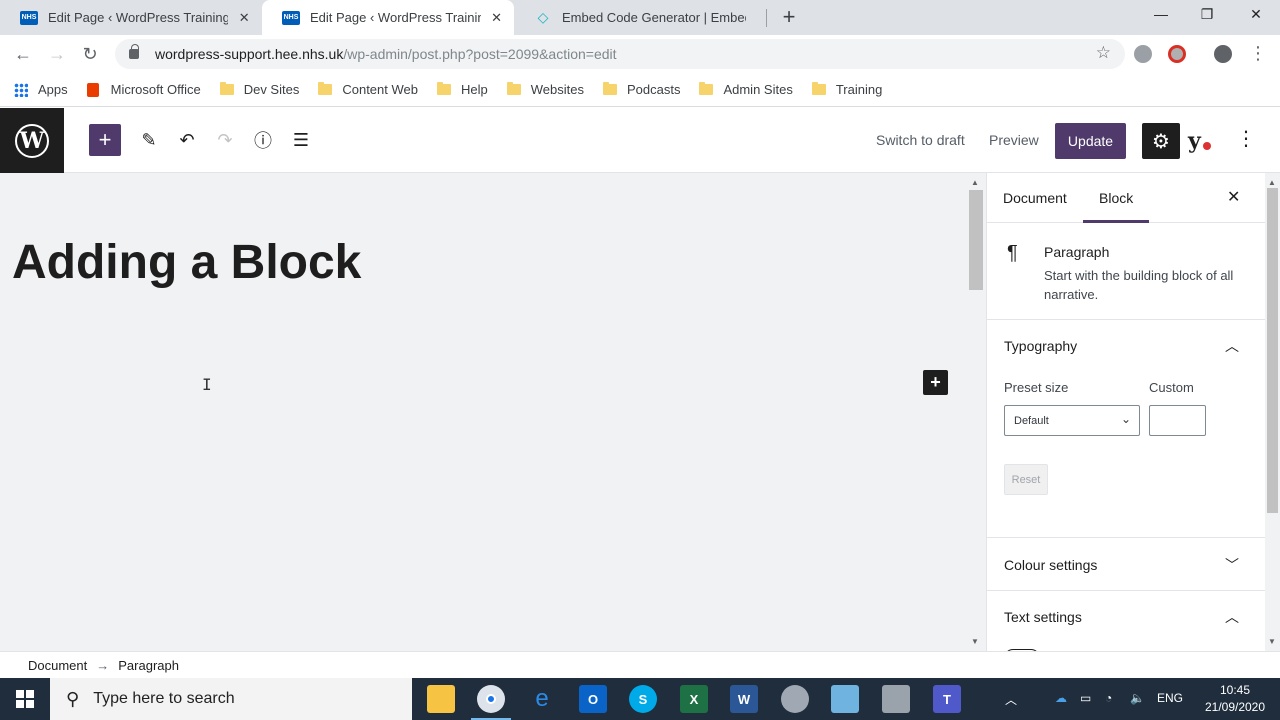 This screenshot has height=720, width=1280. What do you see at coordinates (441, 699) in the screenshot?
I see `file-explorer-icon` at bounding box center [441, 699].